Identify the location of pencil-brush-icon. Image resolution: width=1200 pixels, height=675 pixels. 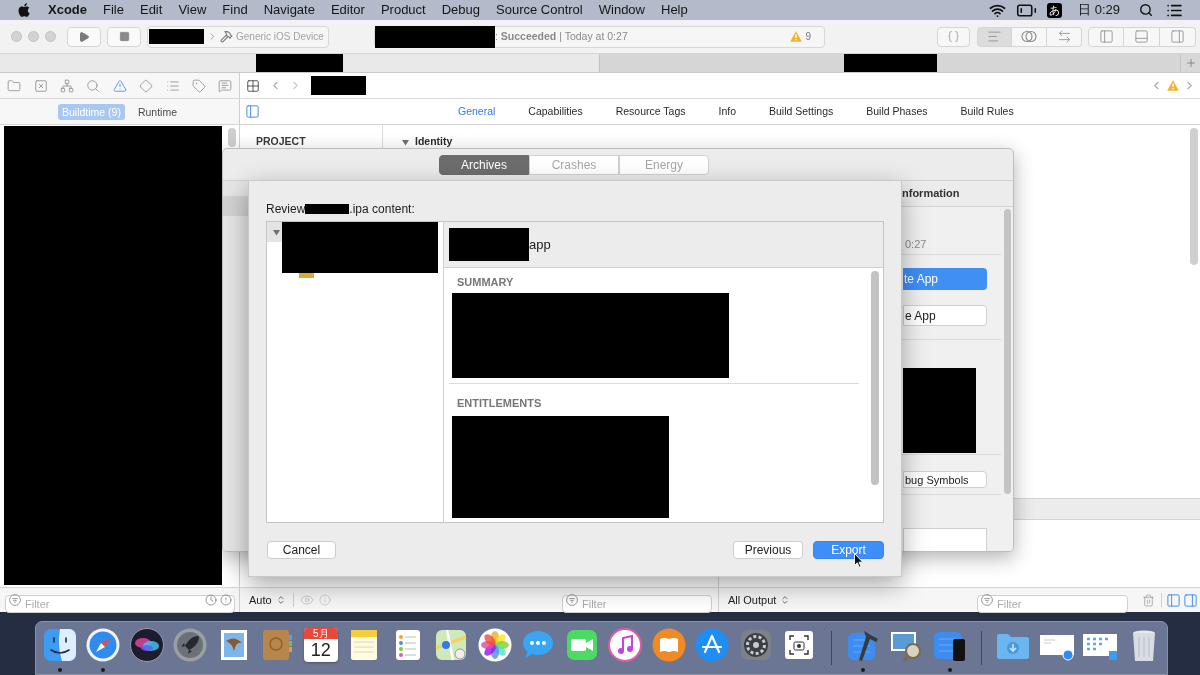
(712, 645).